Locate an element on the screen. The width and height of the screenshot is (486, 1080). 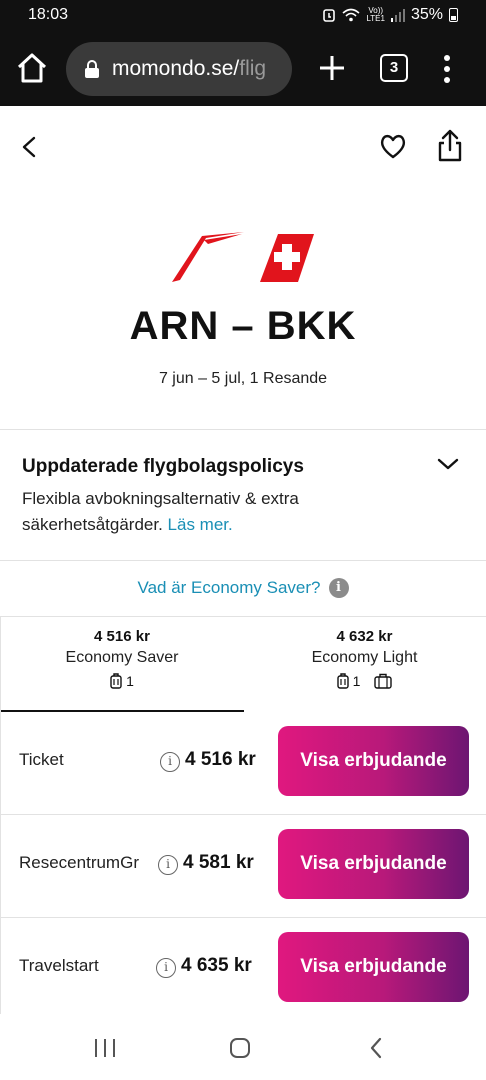
economy-saver-info: Vad är Economy Saver? i is located at coordinates (243, 588).